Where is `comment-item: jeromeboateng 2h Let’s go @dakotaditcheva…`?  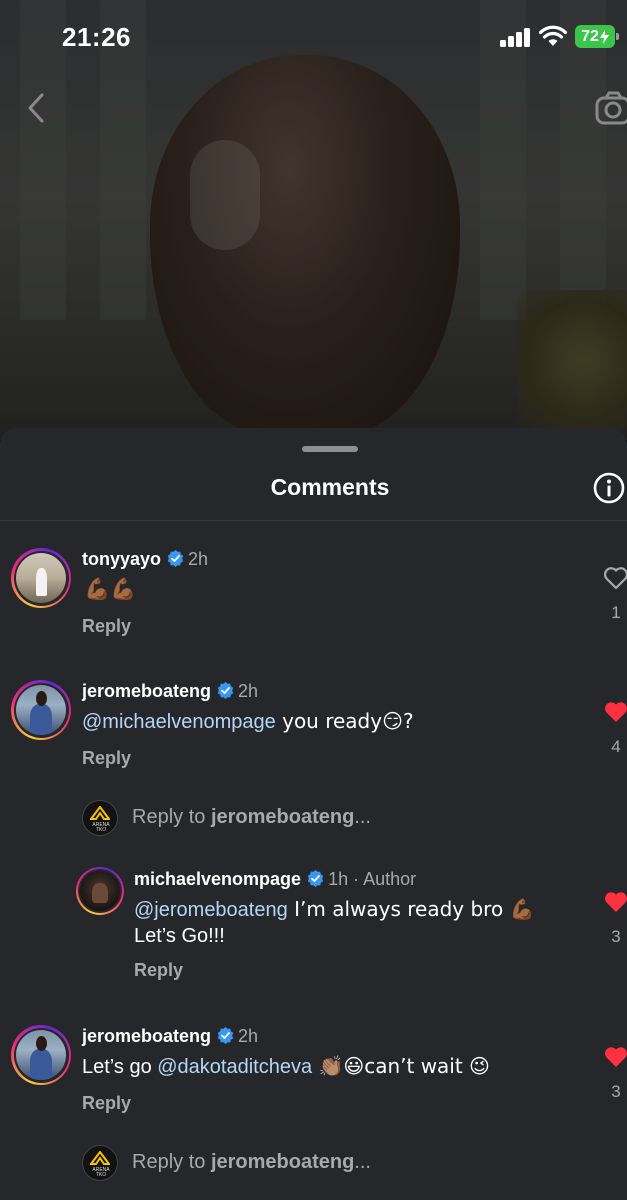
comment-item: jeromeboateng 2h Let’s go @dakotaditcheva… is located at coordinates (313, 1073).